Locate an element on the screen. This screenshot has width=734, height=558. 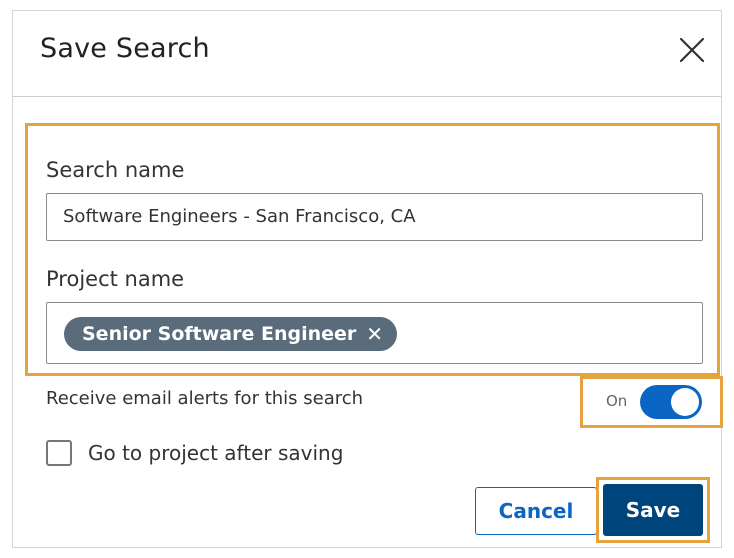
email-alerts-label: Receive email alerts for this search is located at coordinates (205, 398).